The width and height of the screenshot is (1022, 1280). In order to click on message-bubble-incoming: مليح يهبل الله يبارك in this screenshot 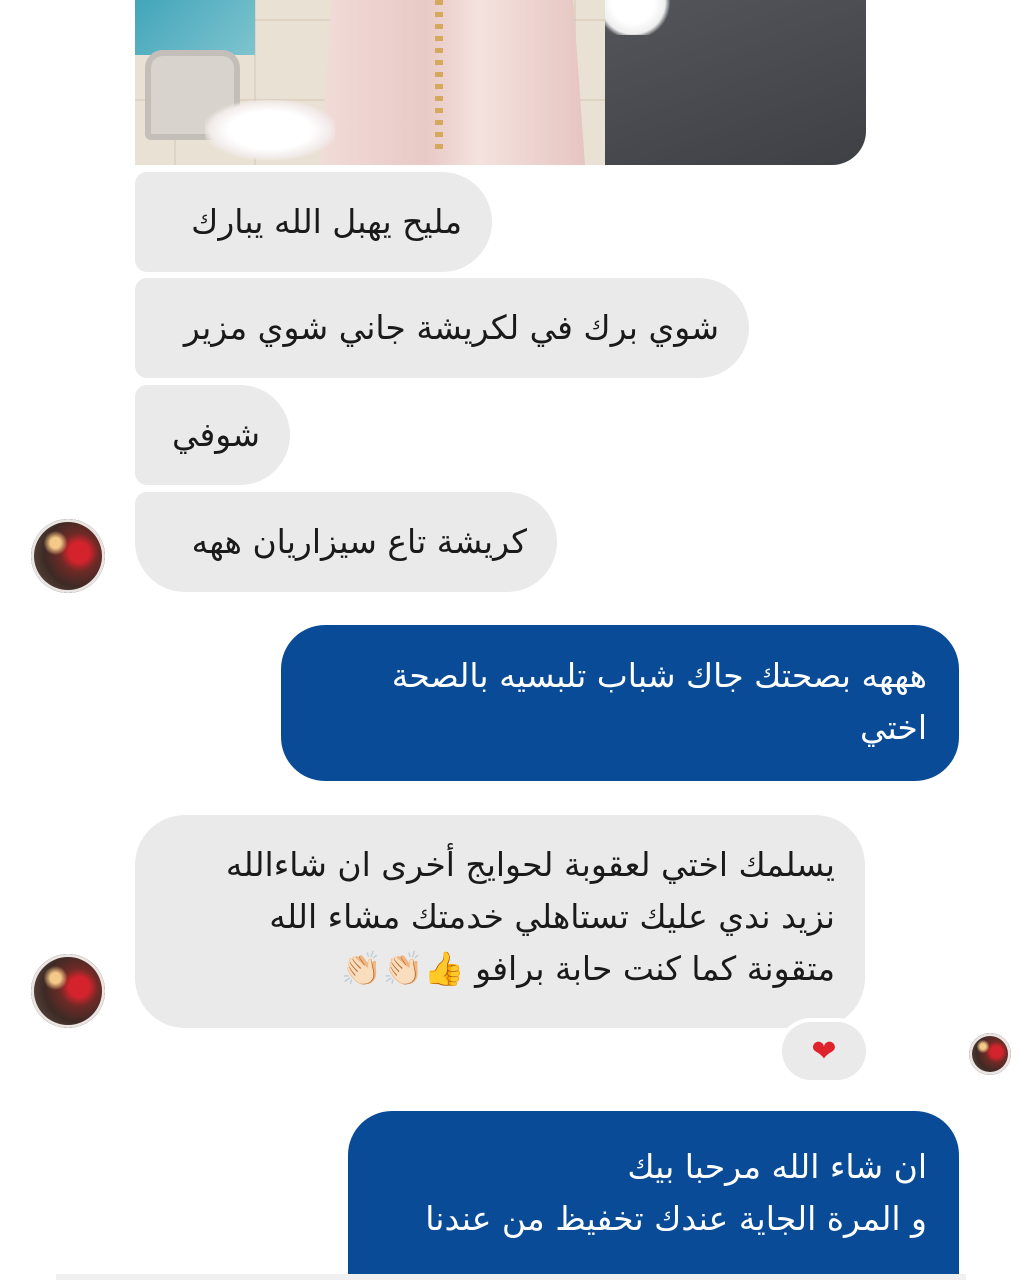, I will do `click(313, 222)`.